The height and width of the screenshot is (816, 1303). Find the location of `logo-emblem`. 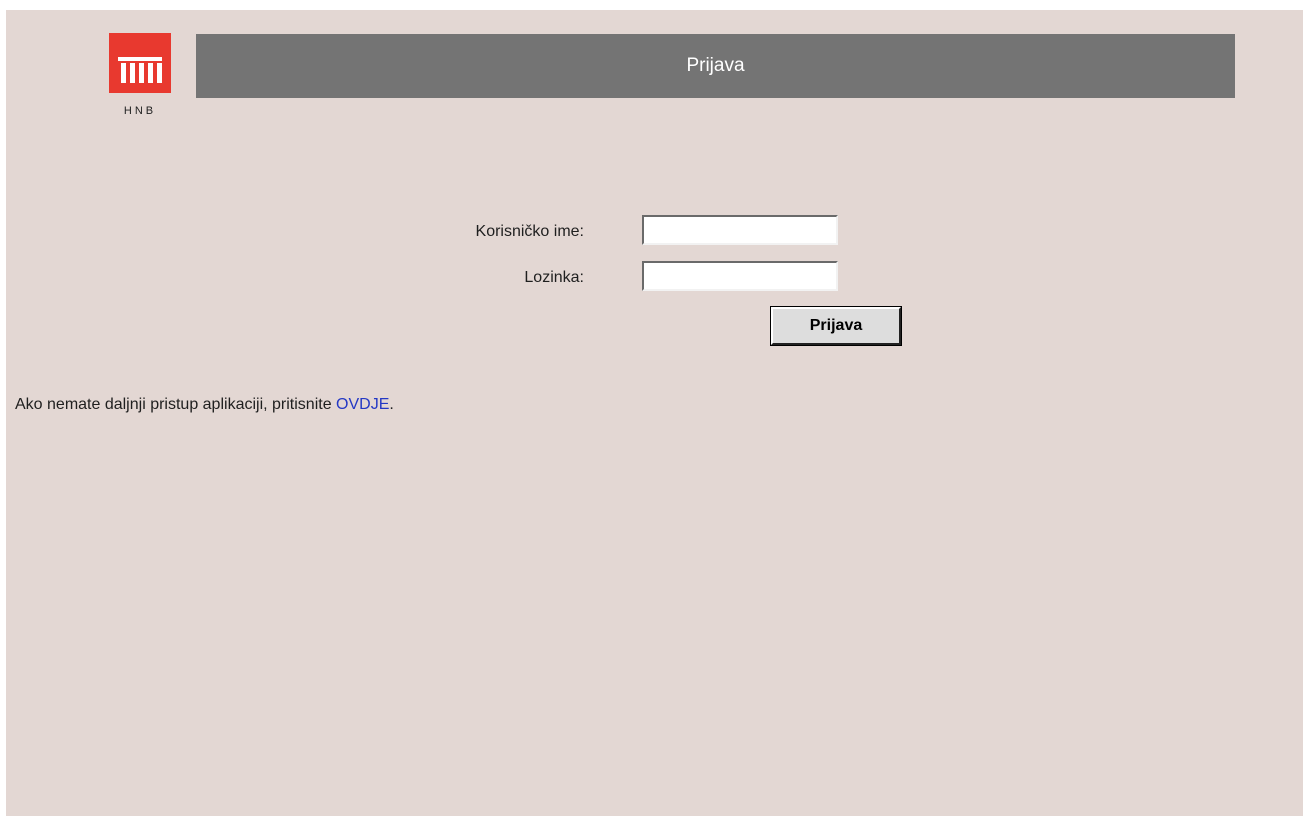

logo-emblem is located at coordinates (140, 63).